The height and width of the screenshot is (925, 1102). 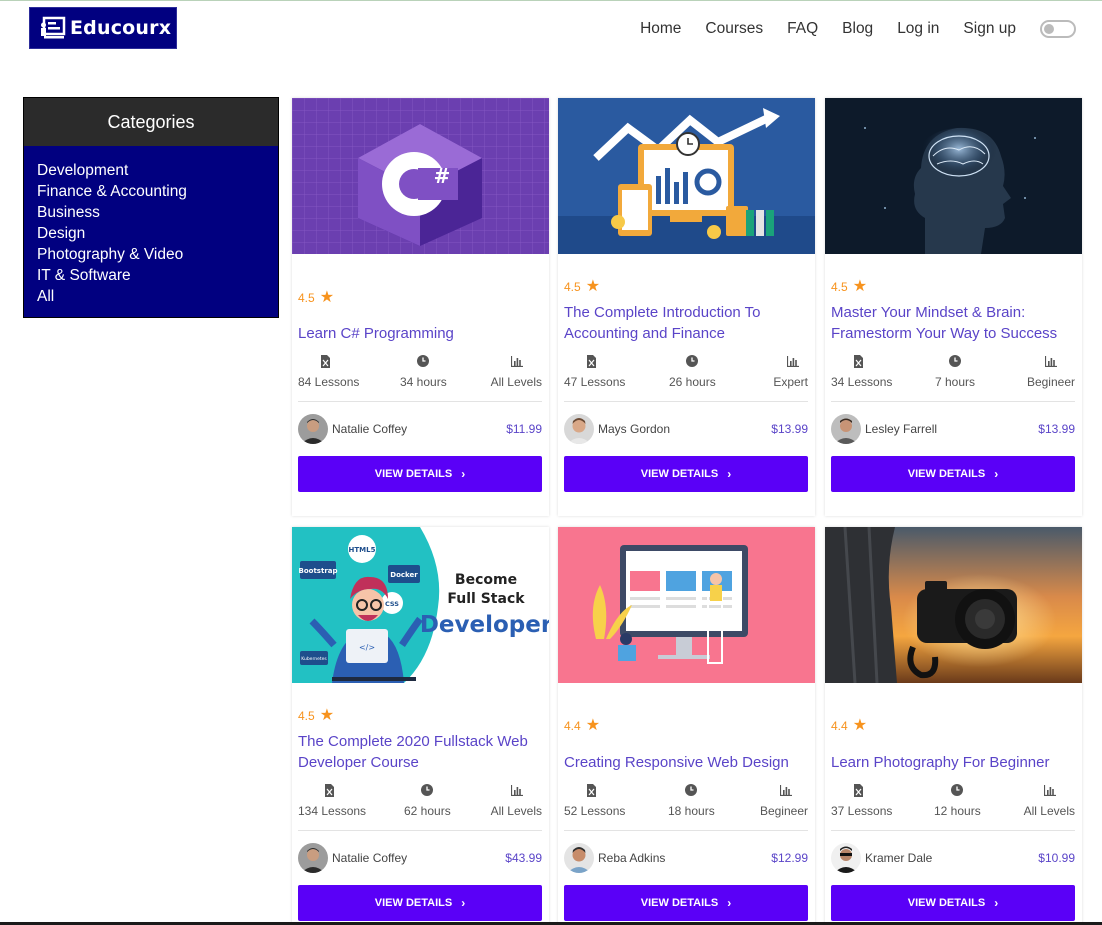 I want to click on level-stat: Begineer, so click(x=784, y=800).